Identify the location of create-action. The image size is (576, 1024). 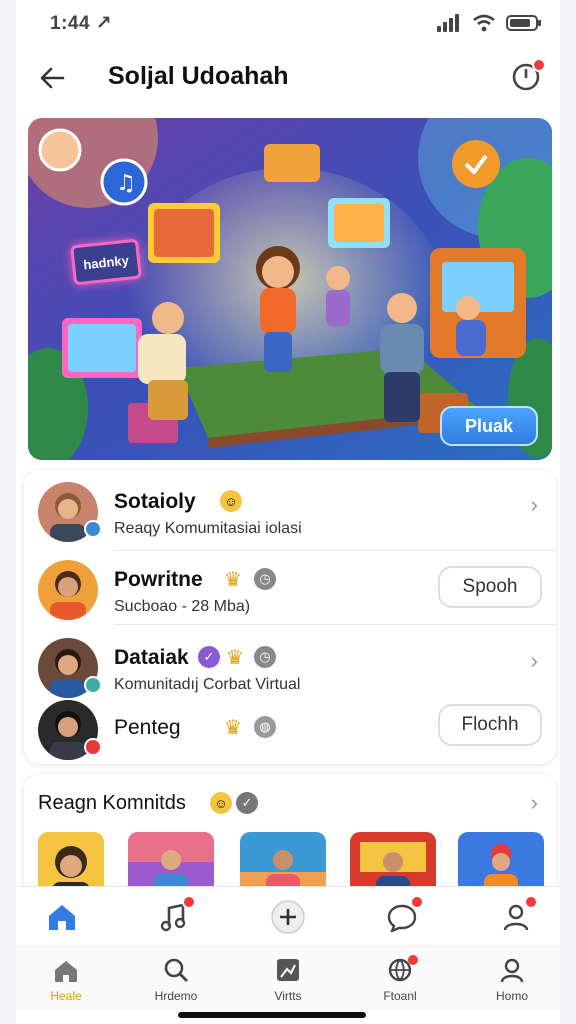
(288, 917).